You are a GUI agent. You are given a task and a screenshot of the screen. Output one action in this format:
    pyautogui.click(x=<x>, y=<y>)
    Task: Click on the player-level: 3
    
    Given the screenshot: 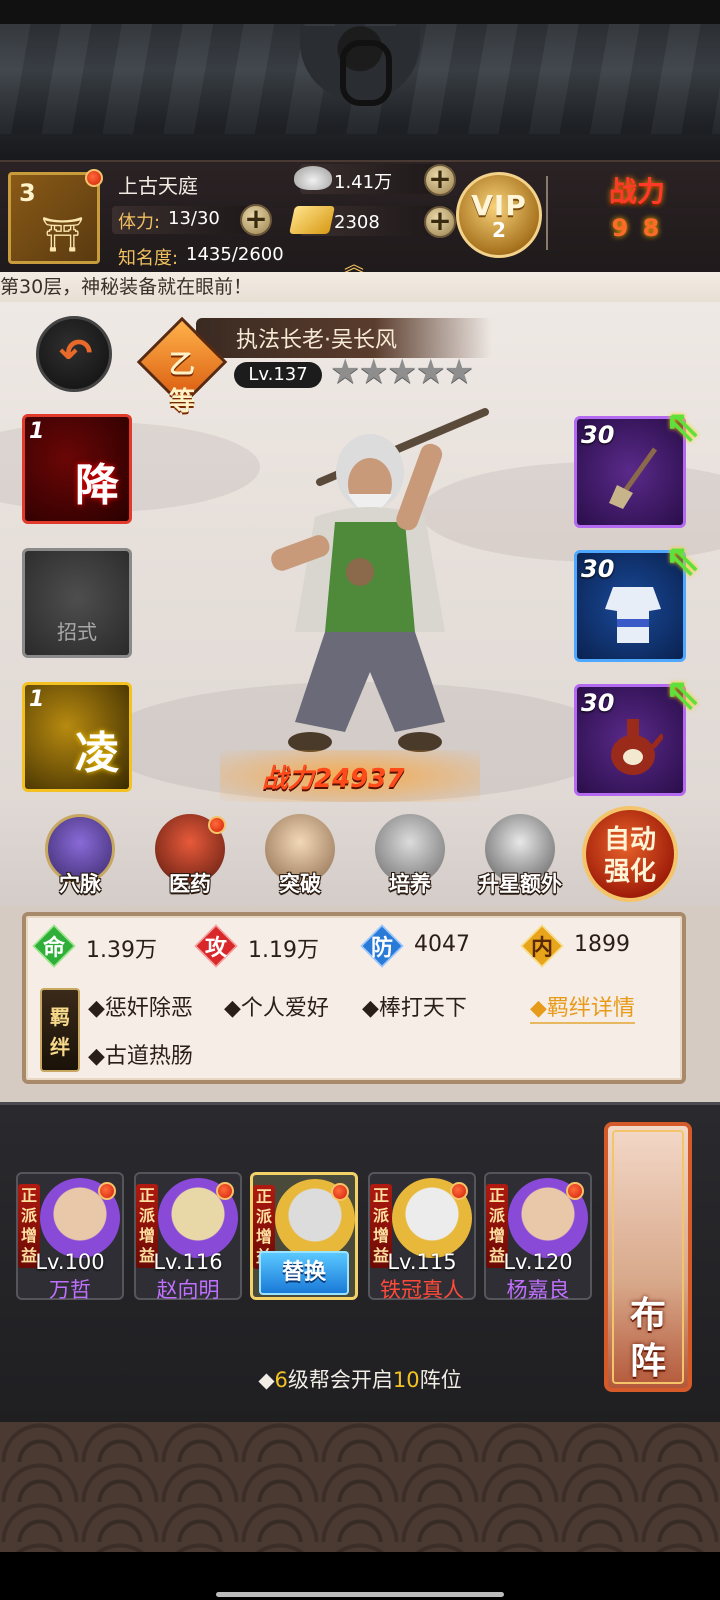 What is the action you would take?
    pyautogui.click(x=27, y=193)
    